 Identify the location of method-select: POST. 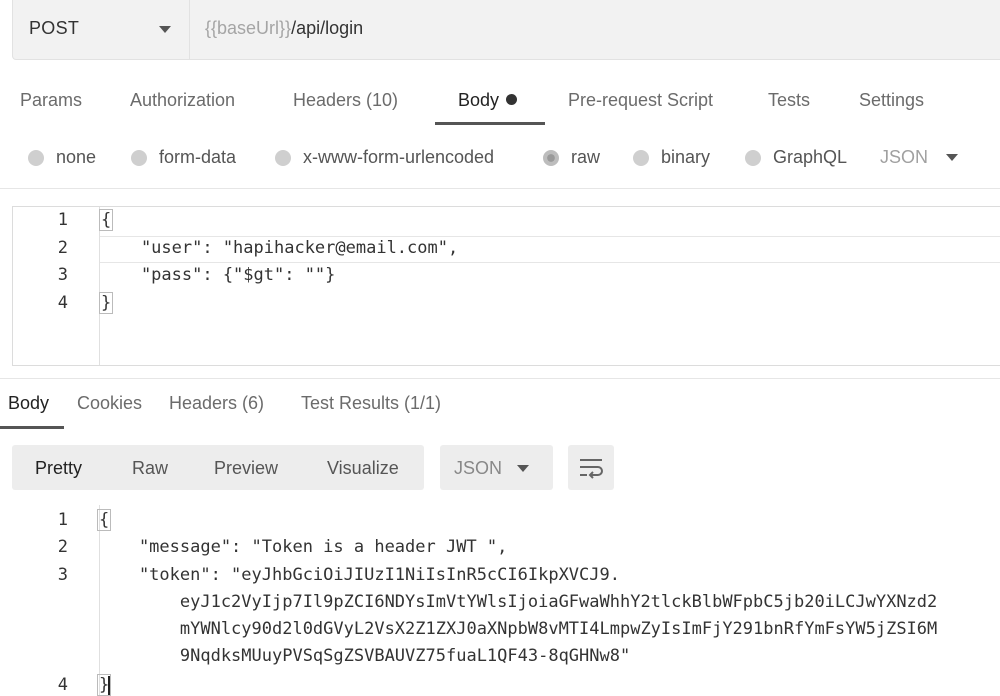
(101, 30).